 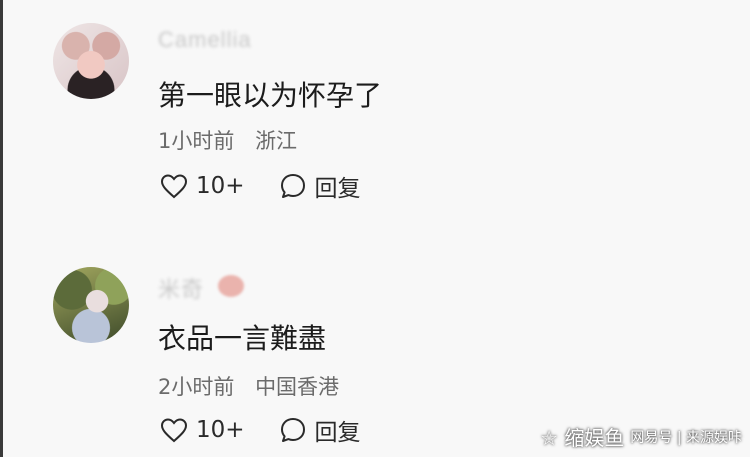 What do you see at coordinates (242, 338) in the screenshot?
I see `comment-text: 衣品一言難盡` at bounding box center [242, 338].